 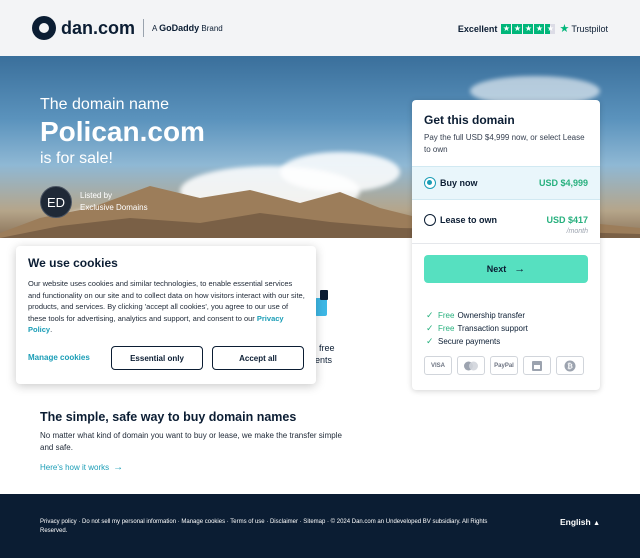 What do you see at coordinates (73, 263) in the screenshot?
I see `cookie-title: We use cookies` at bounding box center [73, 263].